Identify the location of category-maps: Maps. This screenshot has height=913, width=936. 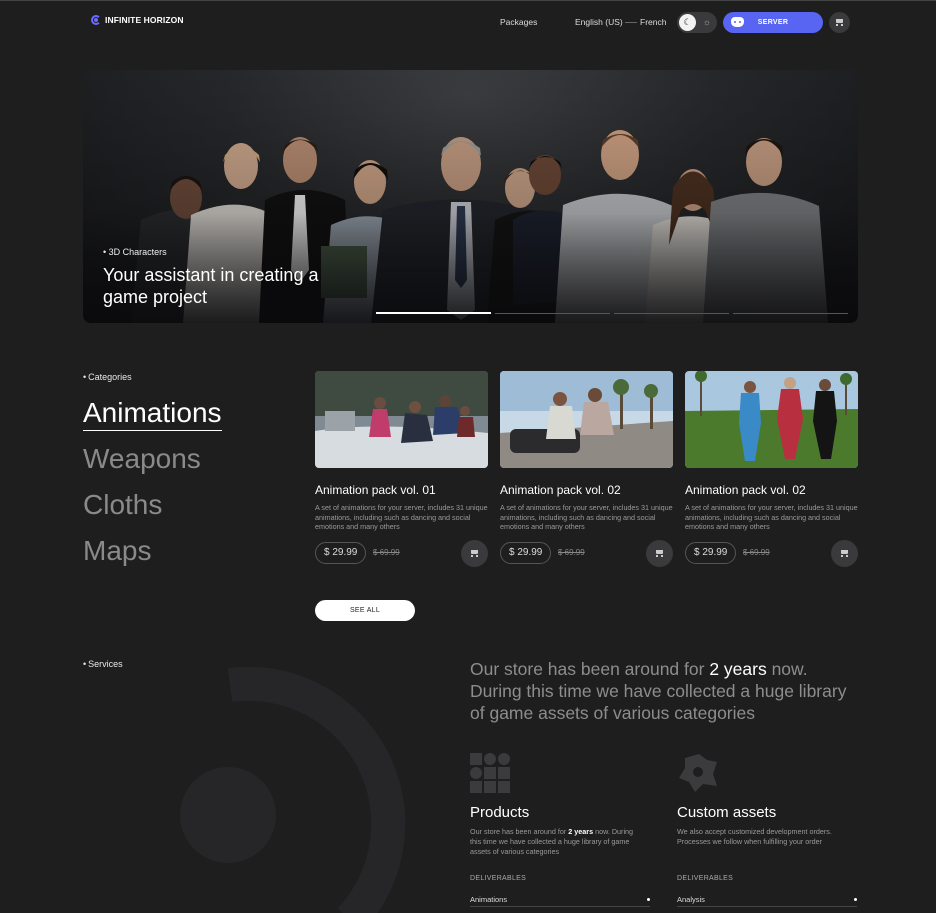
(117, 551).